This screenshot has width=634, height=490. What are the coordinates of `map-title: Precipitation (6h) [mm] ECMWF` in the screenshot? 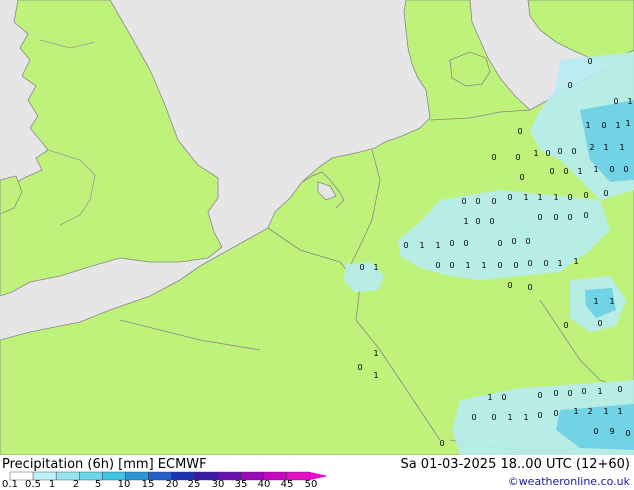 It's located at (104, 464).